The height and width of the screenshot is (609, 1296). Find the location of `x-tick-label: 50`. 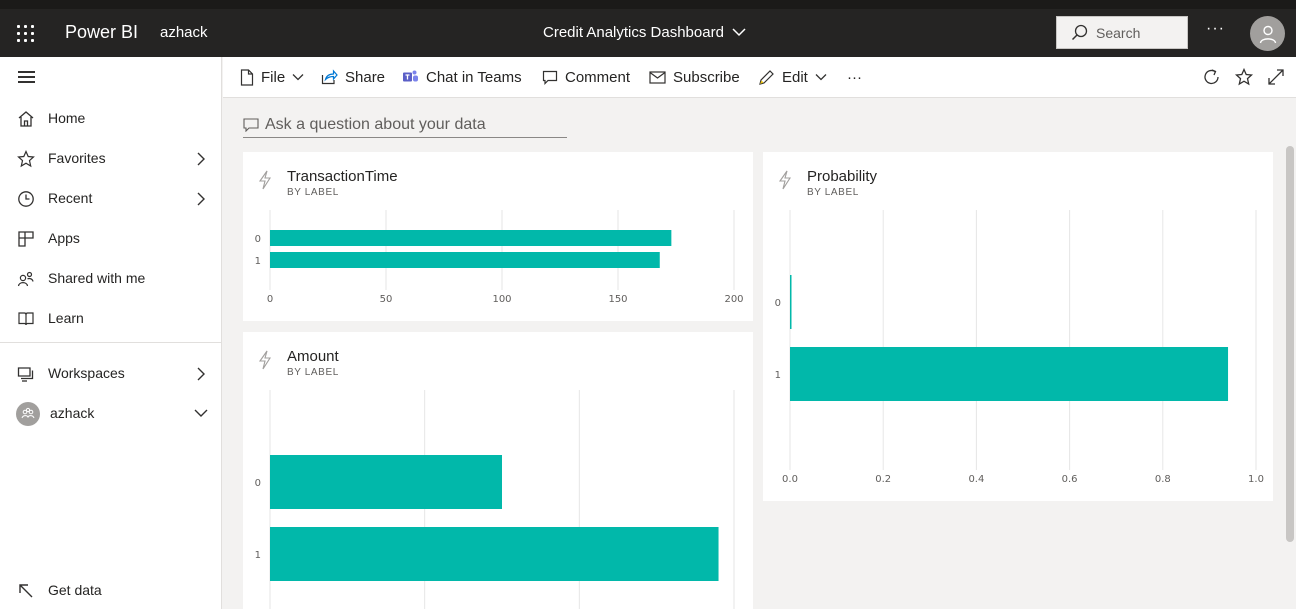

x-tick-label: 50 is located at coordinates (386, 299).